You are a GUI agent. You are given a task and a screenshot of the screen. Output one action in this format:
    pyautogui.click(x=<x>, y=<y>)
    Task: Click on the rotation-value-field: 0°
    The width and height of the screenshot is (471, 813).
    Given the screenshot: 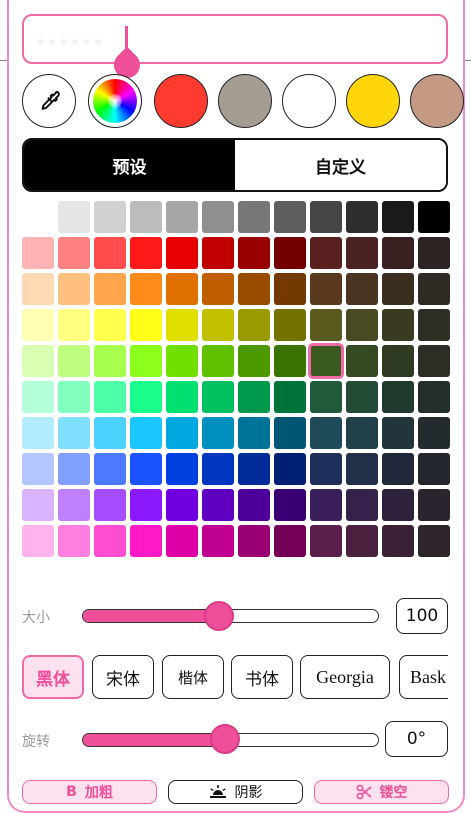 What is the action you would take?
    pyautogui.click(x=416, y=739)
    